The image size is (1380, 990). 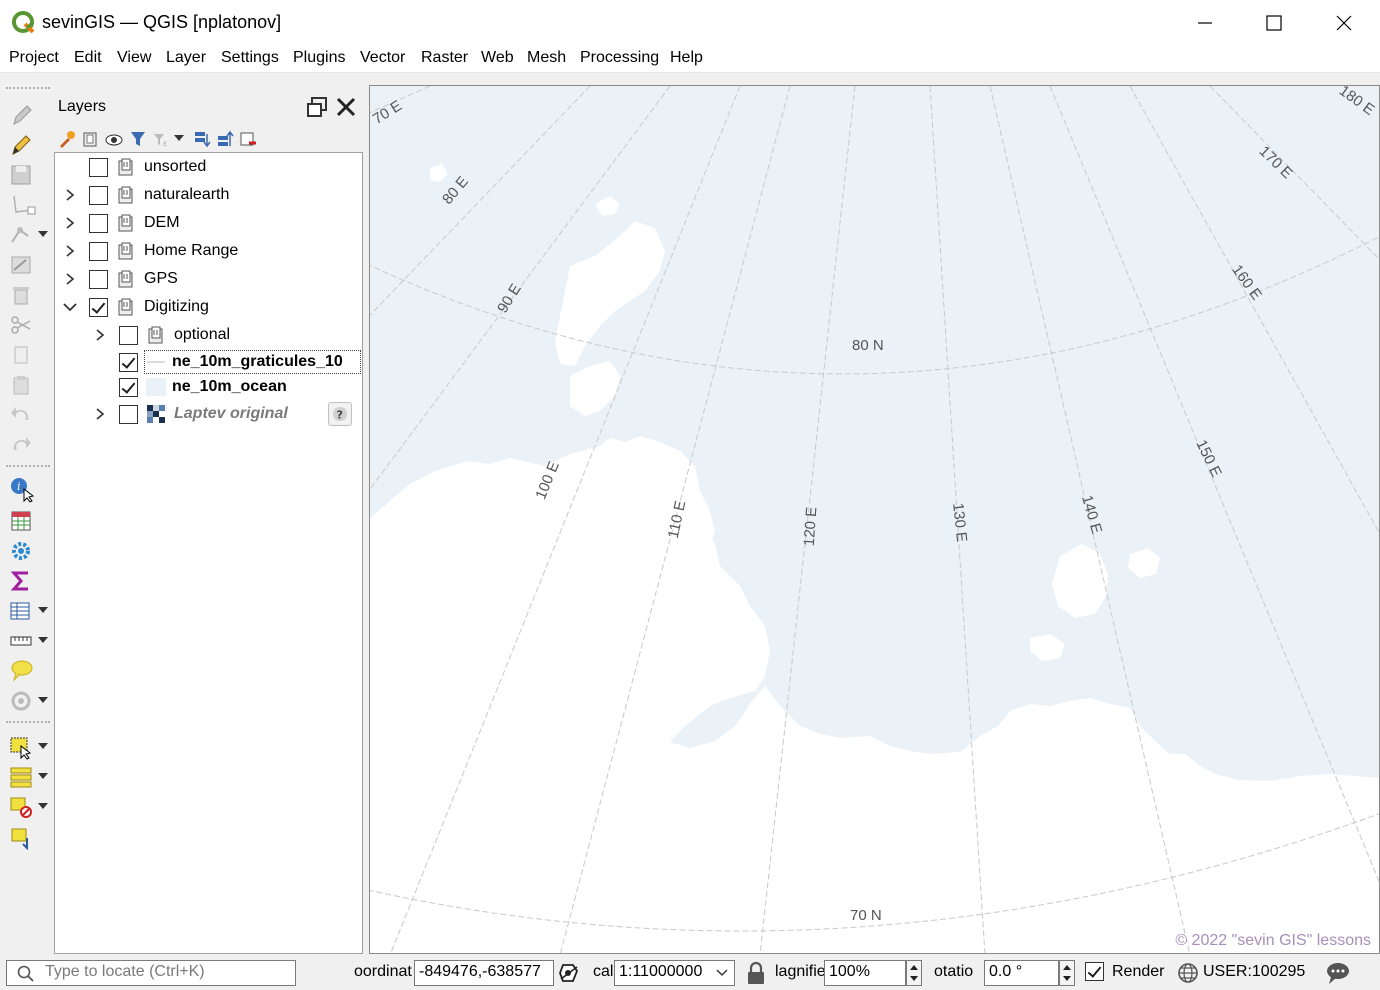 I want to click on magnifier-spinner, so click(x=914, y=973).